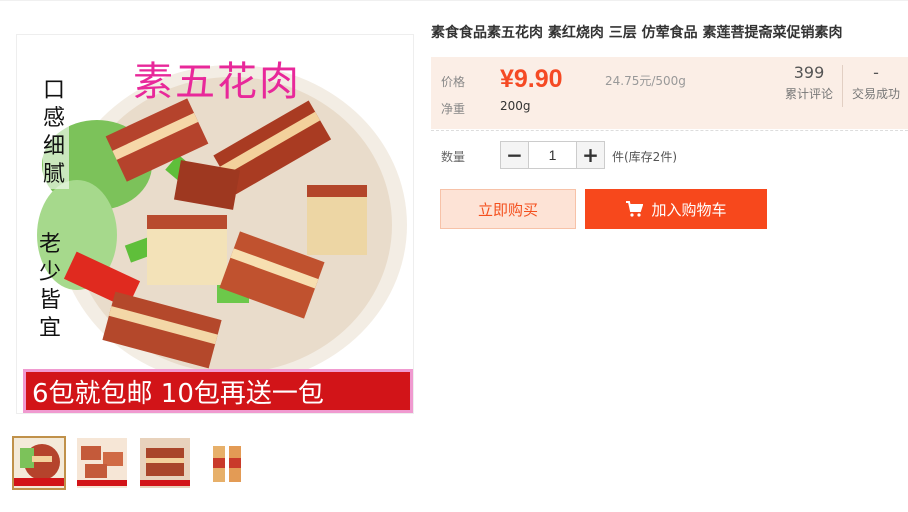  What do you see at coordinates (228, 463) in the screenshot?
I see `thumbnail-package-photo` at bounding box center [228, 463].